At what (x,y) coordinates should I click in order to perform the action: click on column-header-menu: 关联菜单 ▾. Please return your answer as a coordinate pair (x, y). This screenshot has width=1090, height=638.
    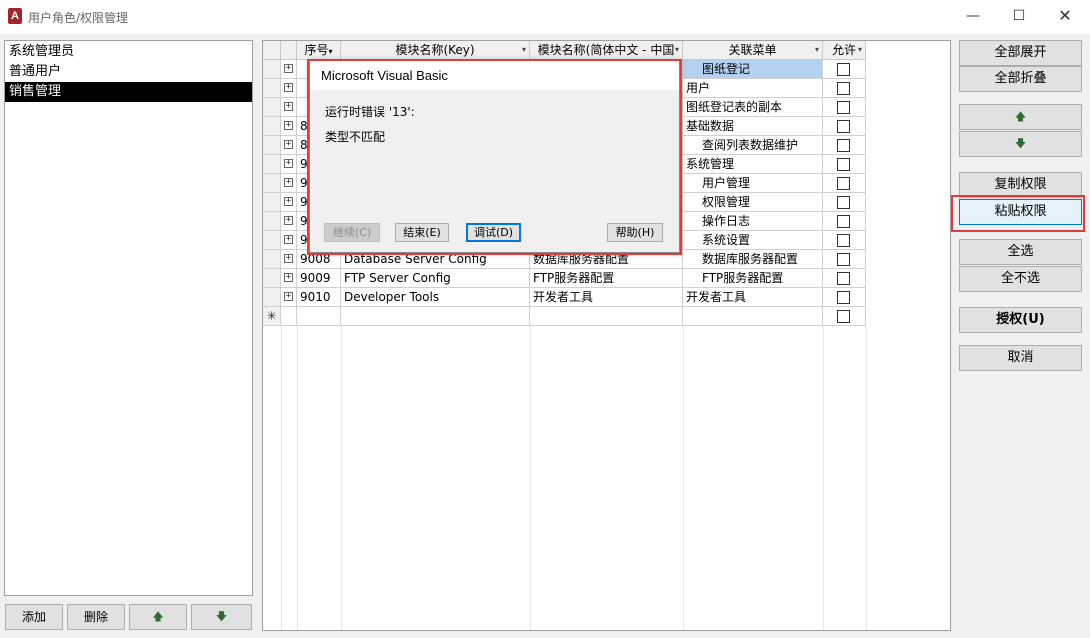
    Looking at the image, I should click on (753, 50).